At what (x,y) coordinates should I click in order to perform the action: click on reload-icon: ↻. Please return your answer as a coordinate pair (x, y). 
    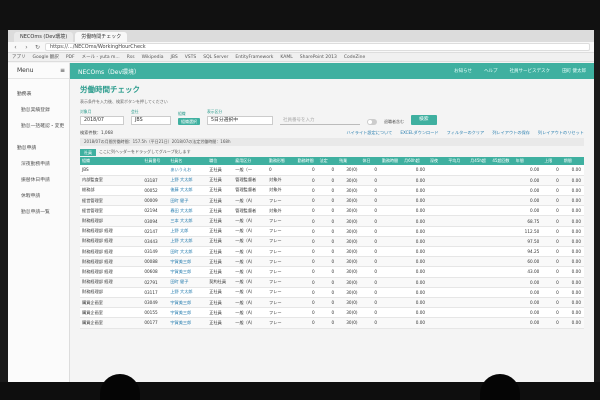
    Looking at the image, I should click on (37, 47).